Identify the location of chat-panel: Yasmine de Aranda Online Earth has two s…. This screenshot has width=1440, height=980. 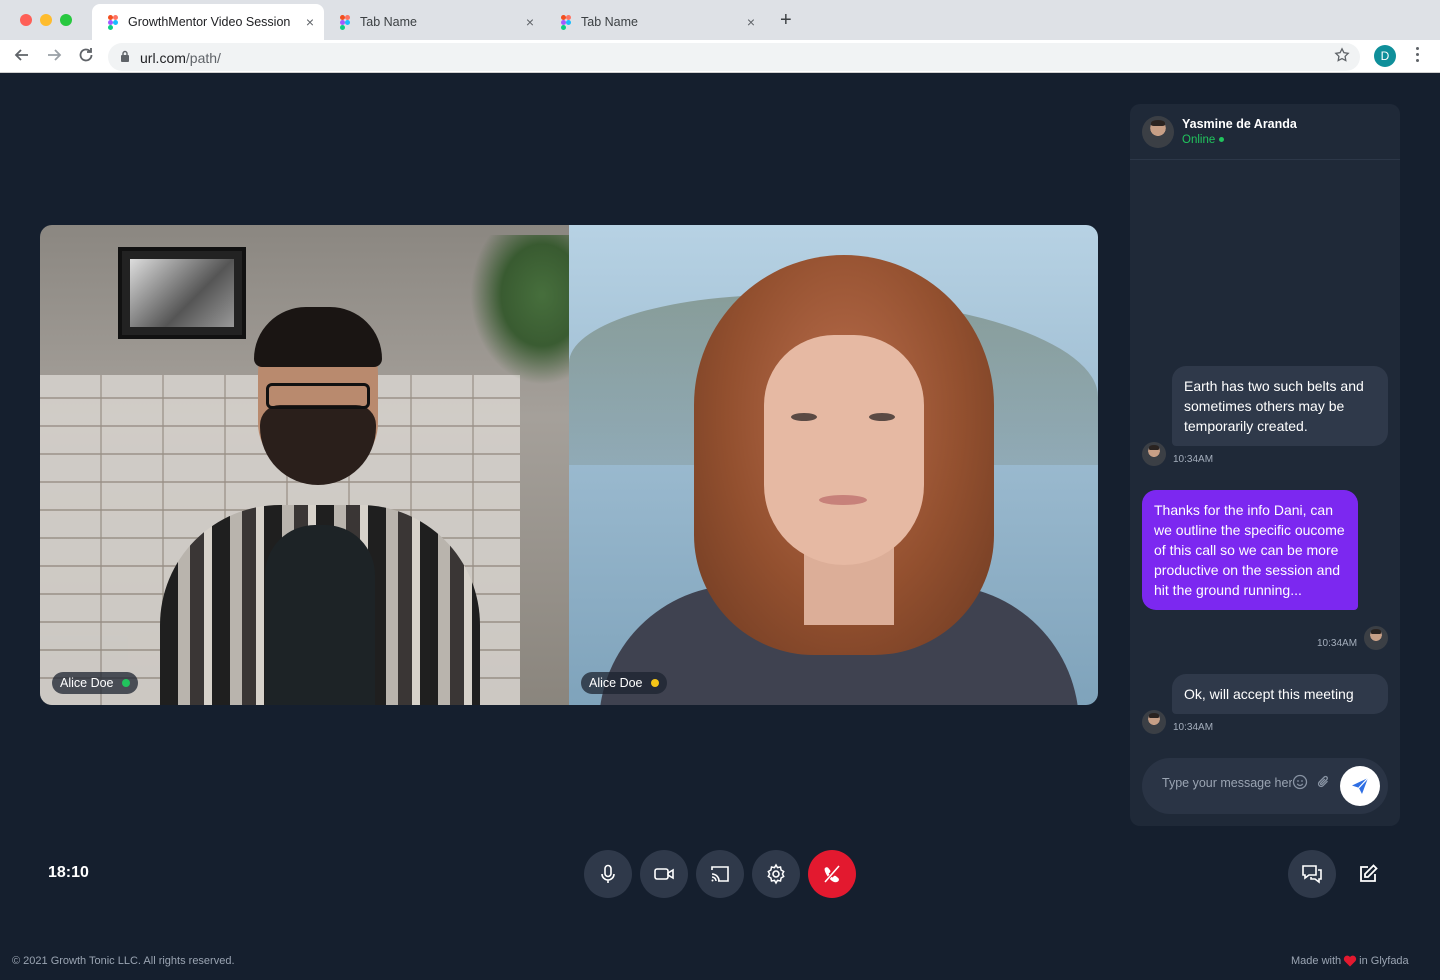
(1265, 465).